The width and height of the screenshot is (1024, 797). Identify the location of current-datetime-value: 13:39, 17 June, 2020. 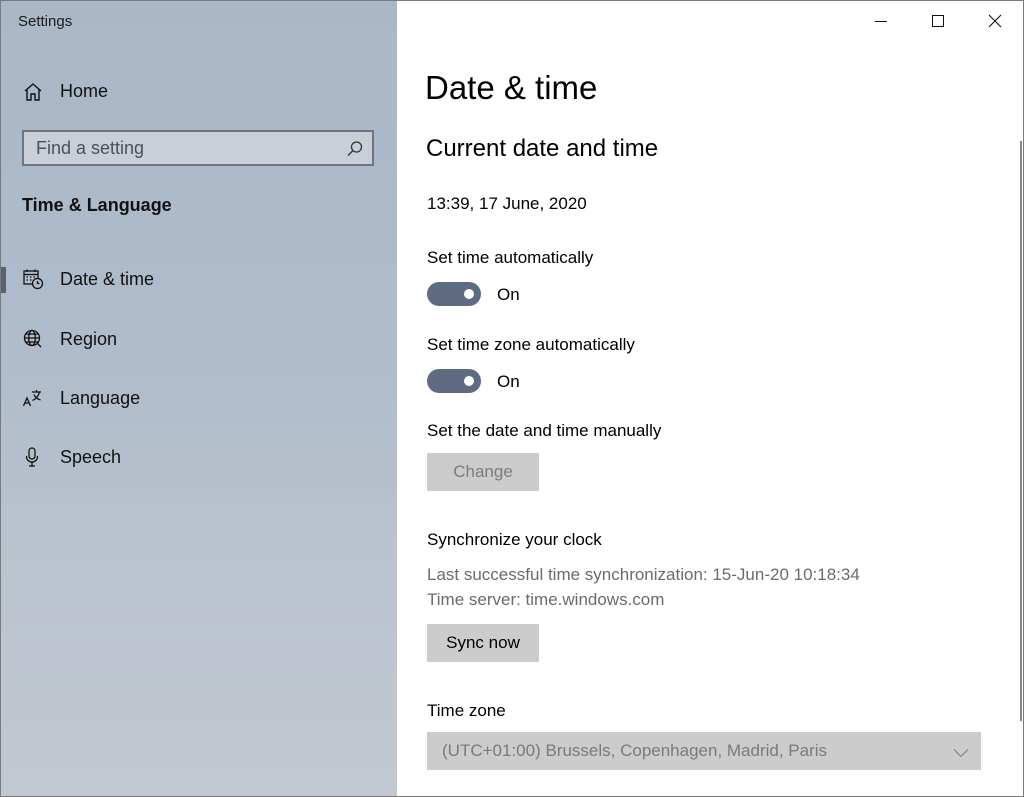
(507, 203).